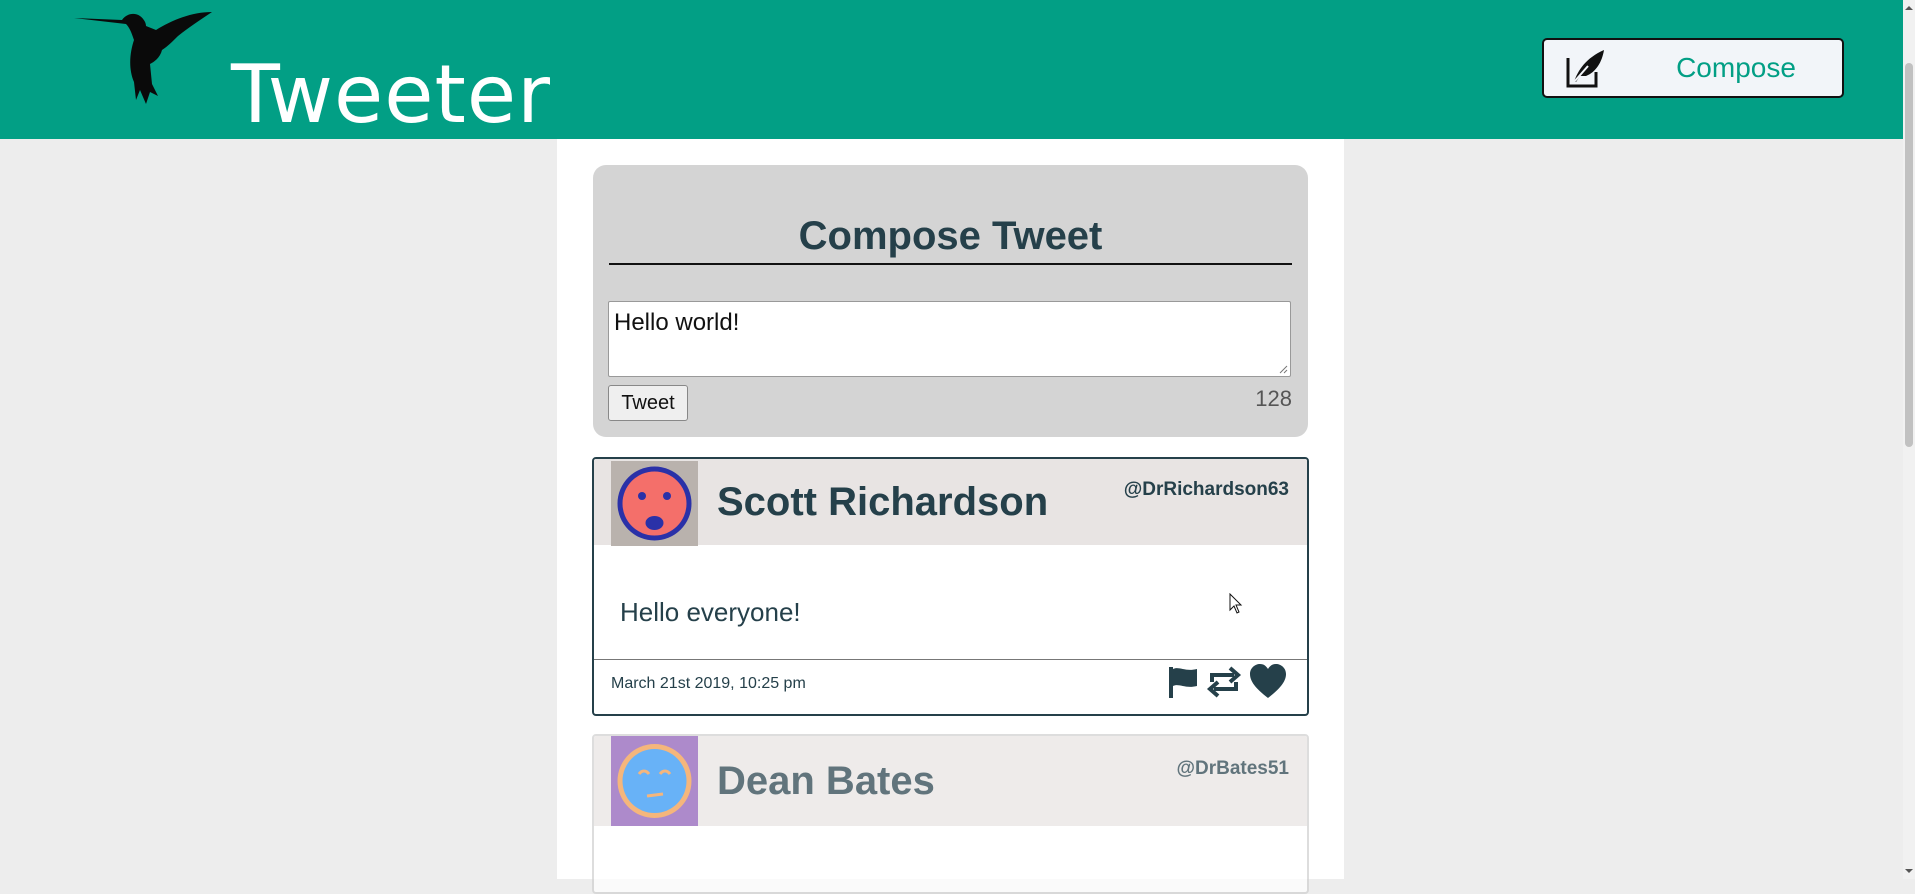  I want to click on tweet-author-name: Scott Richardson, so click(883, 502).